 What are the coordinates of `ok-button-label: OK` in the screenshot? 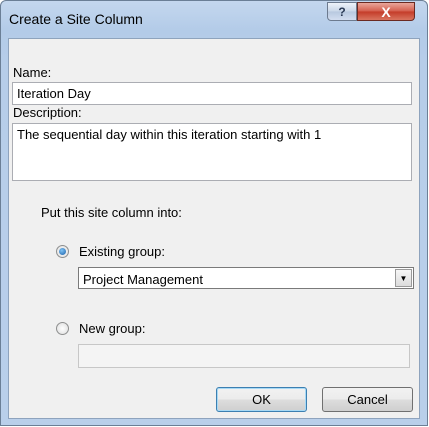 It's located at (261, 399).